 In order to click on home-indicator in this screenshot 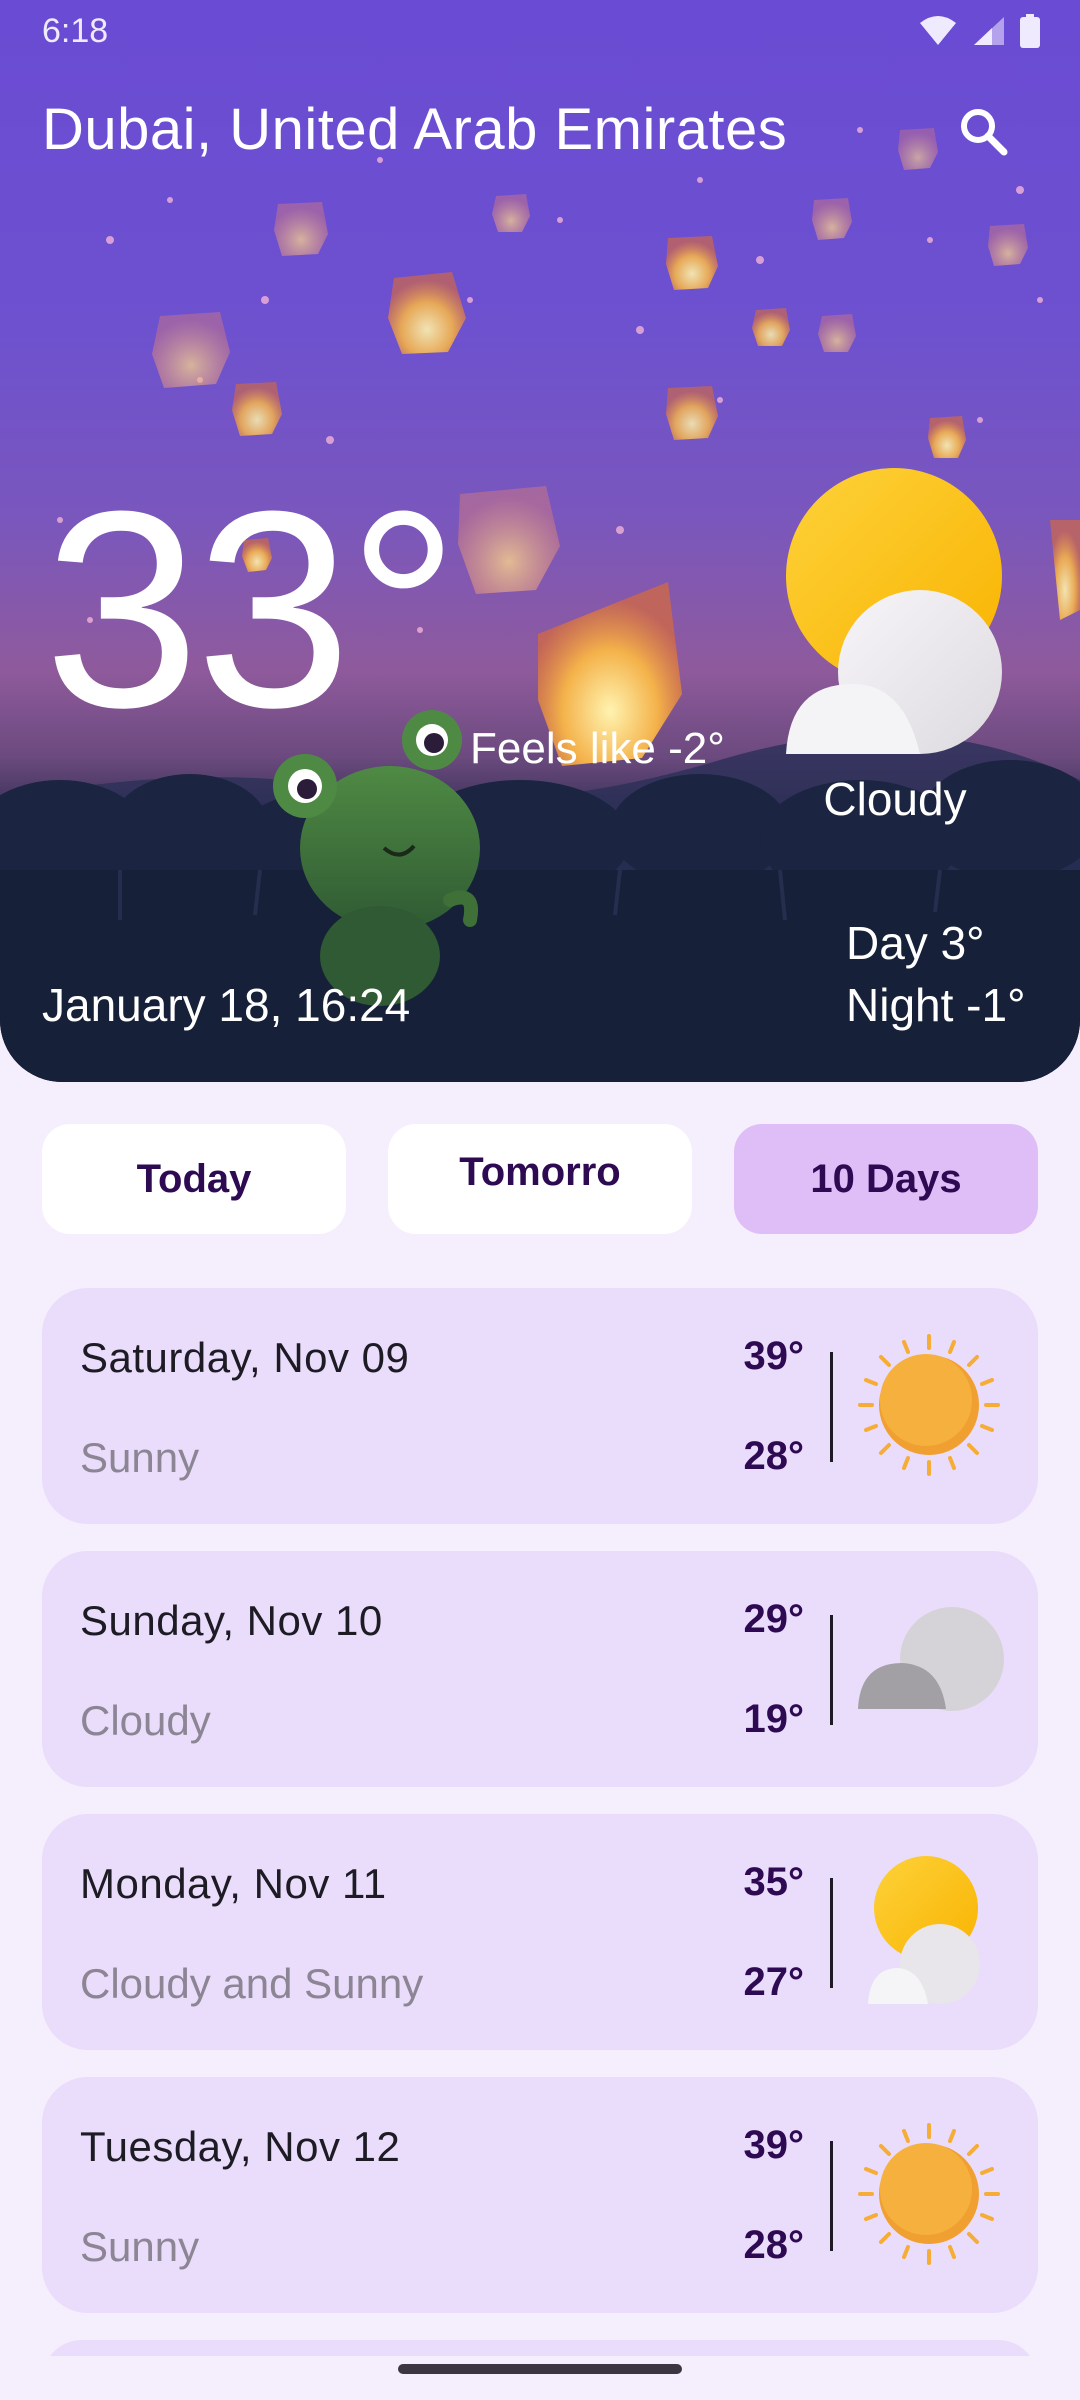, I will do `click(540, 2369)`.